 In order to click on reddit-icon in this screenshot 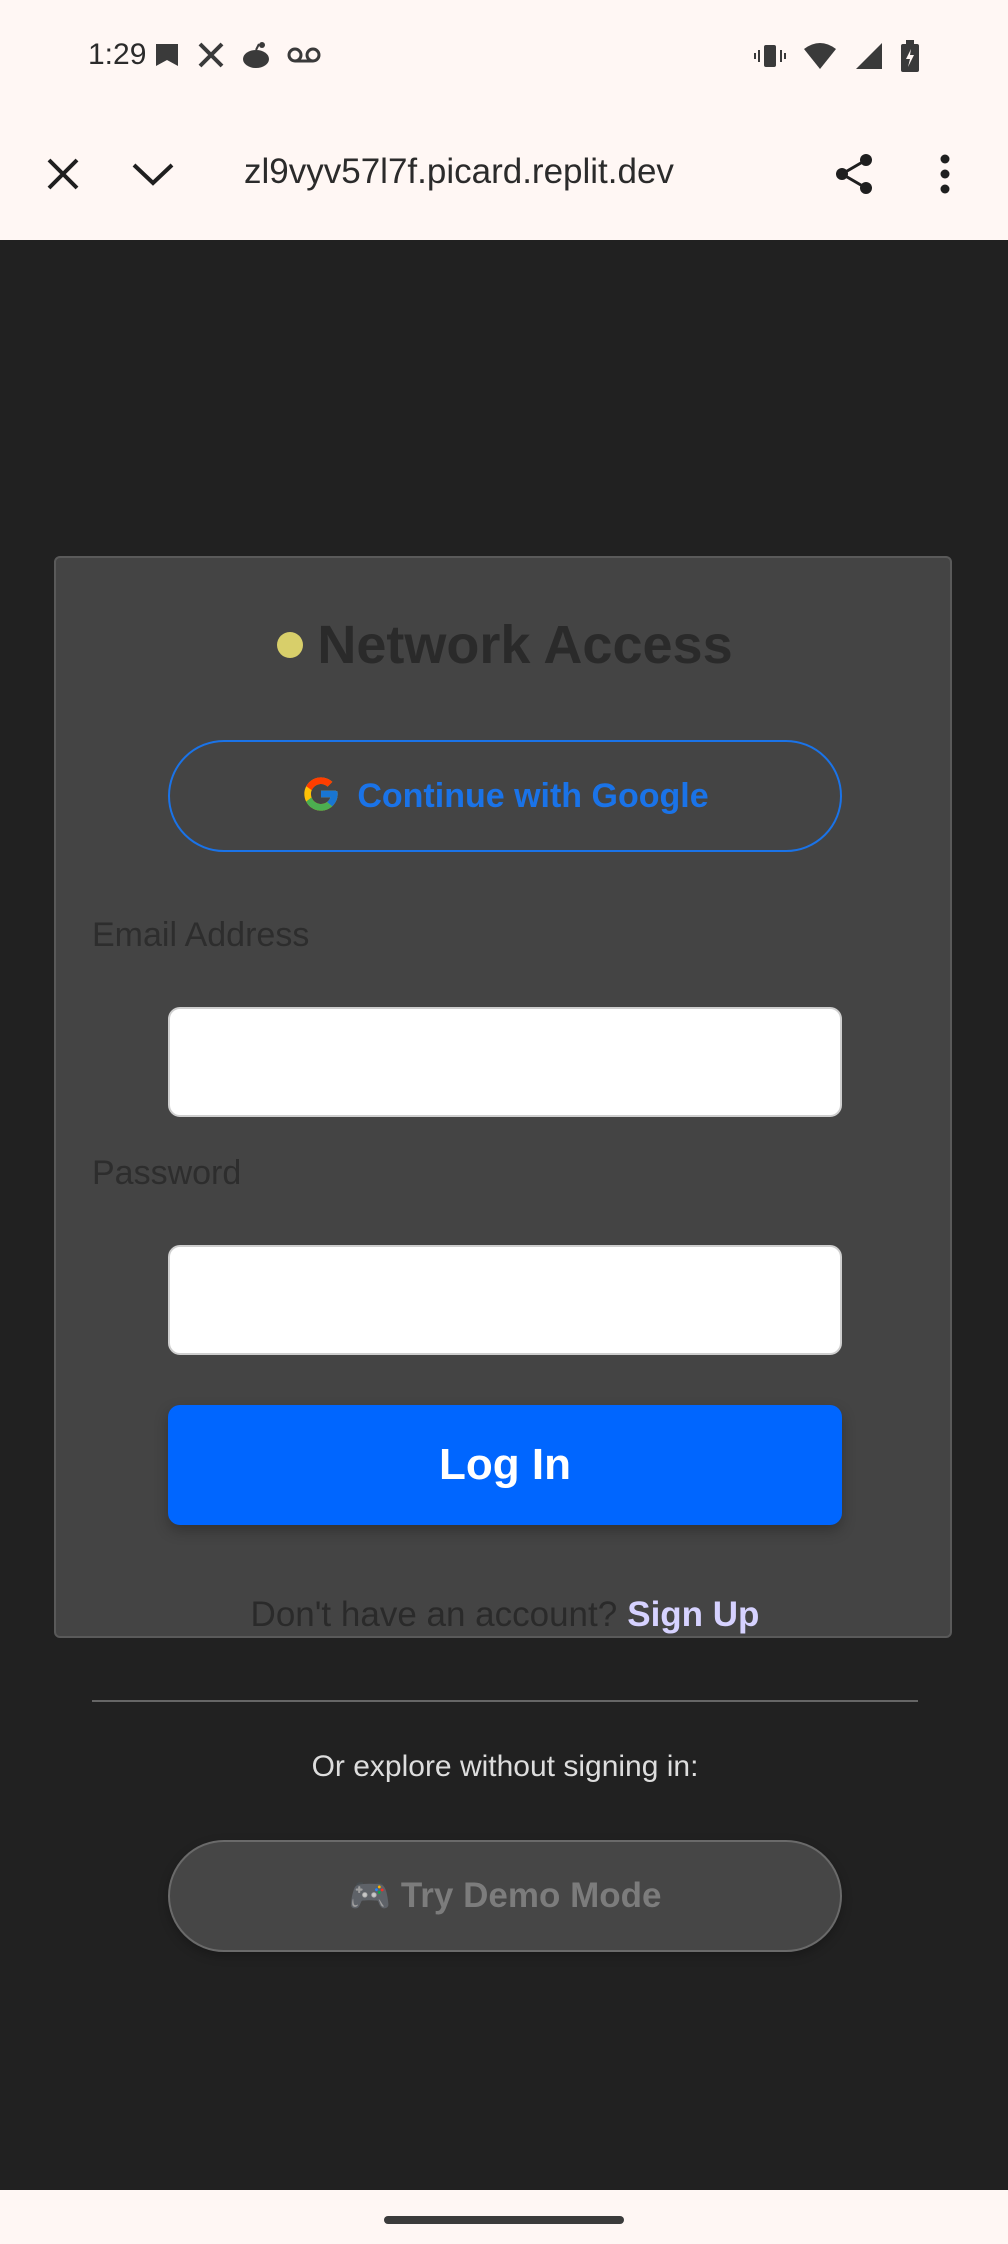, I will do `click(256, 55)`.